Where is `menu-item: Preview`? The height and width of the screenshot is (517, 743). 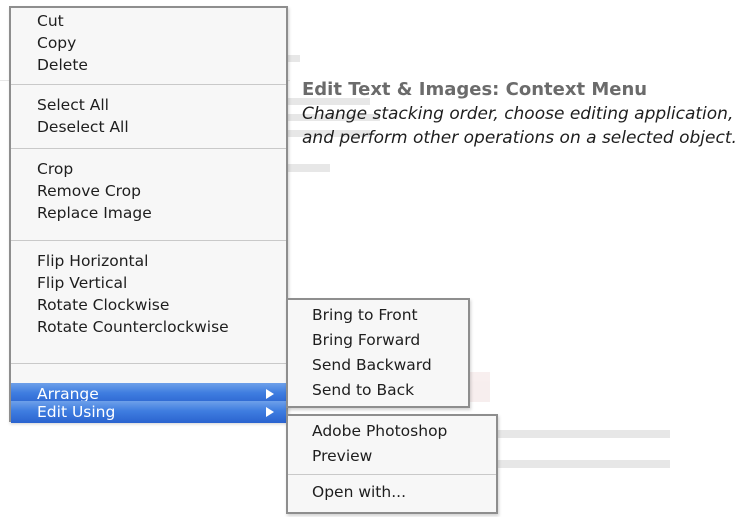
menu-item: Preview is located at coordinates (392, 456).